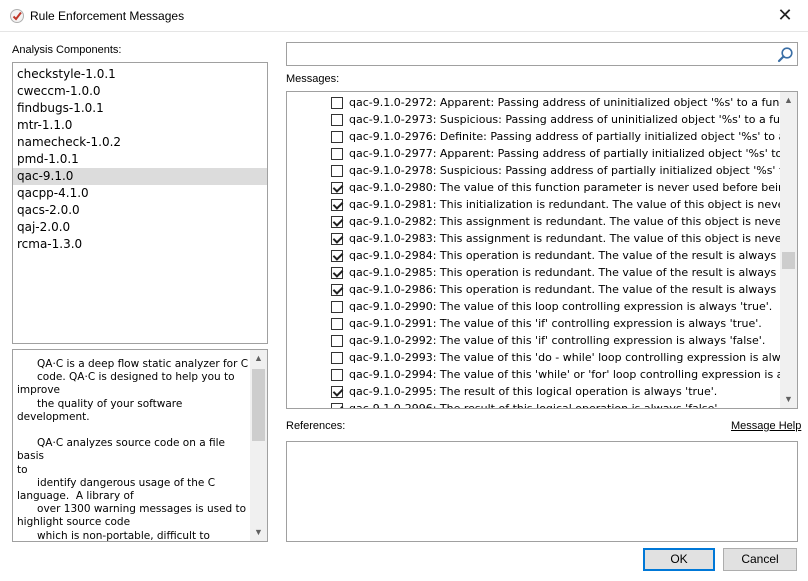  I want to click on close-icon: ✕, so click(785, 16).